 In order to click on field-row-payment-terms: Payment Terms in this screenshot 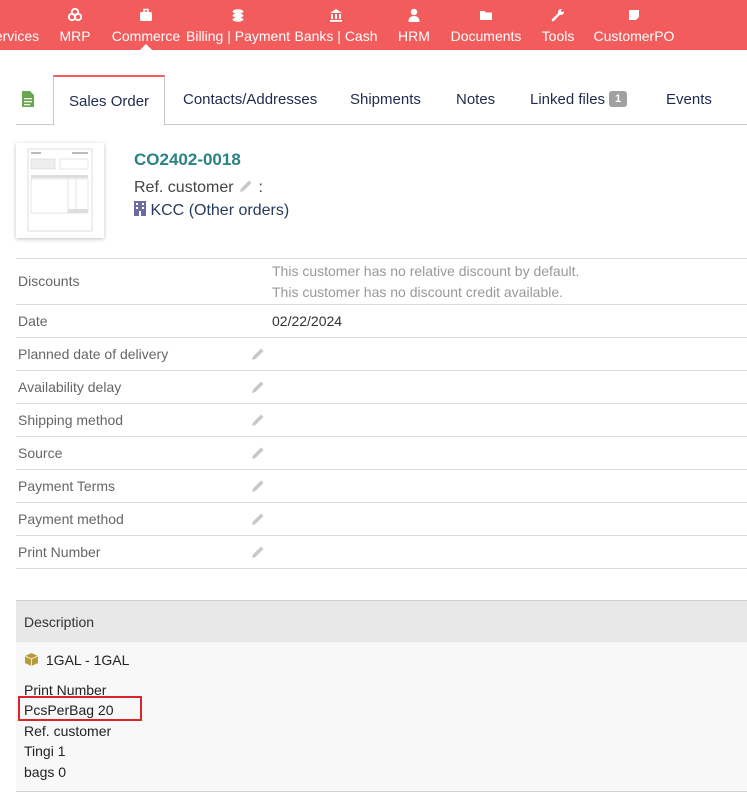, I will do `click(381, 485)`.